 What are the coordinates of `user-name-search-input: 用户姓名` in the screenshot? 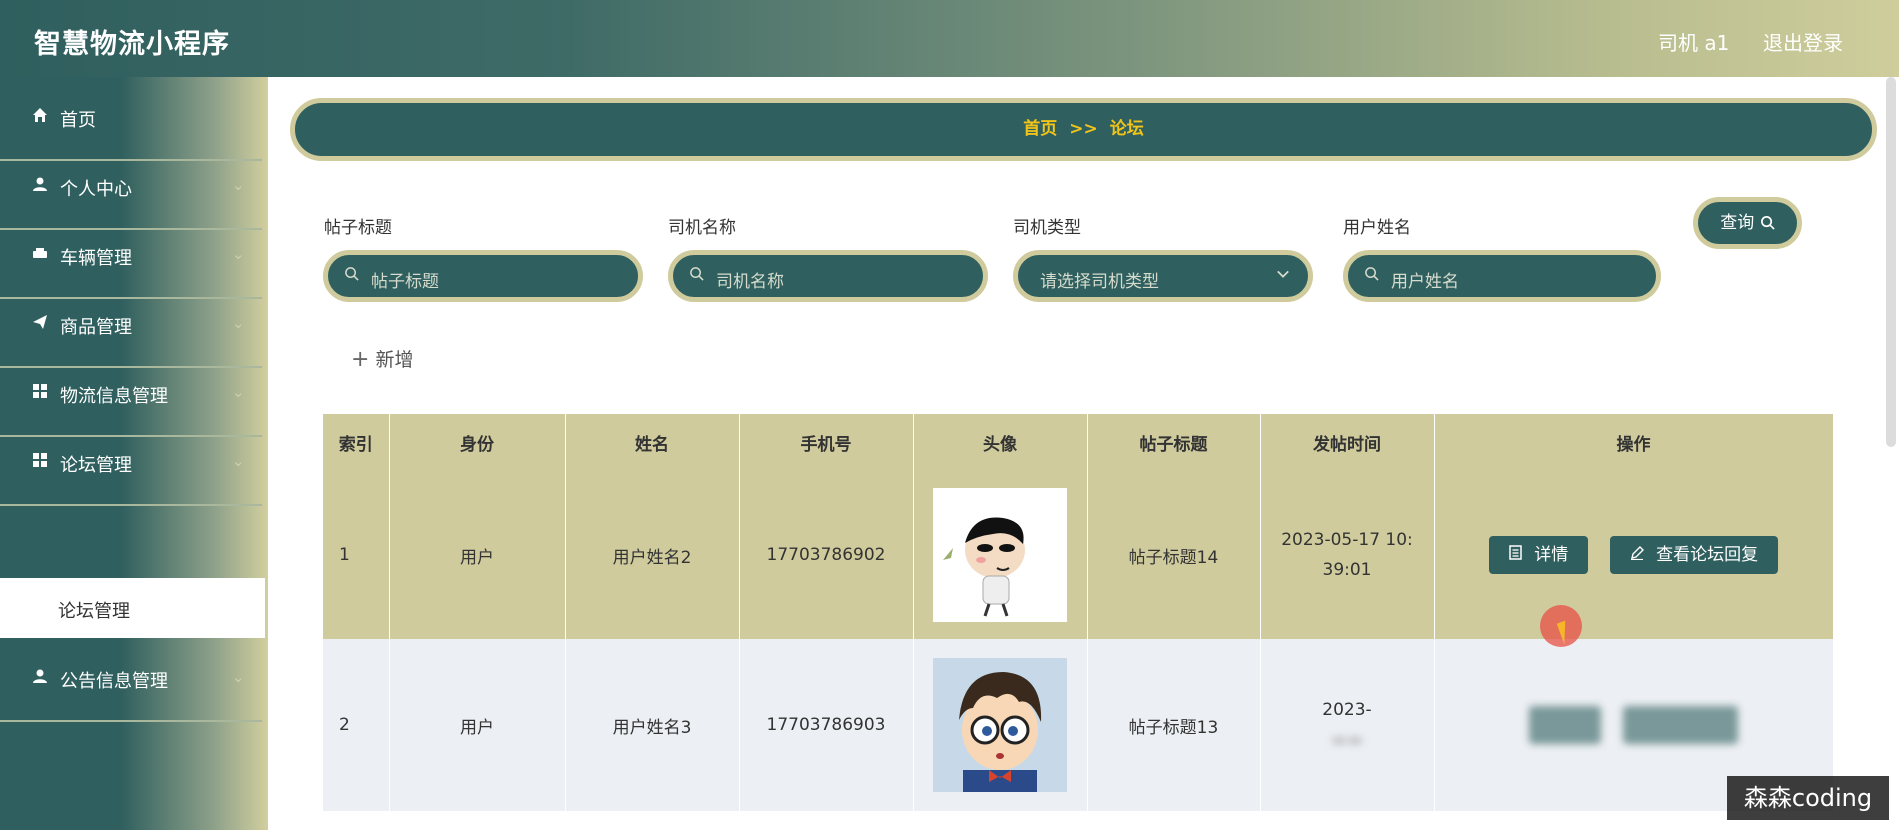 It's located at (1502, 276).